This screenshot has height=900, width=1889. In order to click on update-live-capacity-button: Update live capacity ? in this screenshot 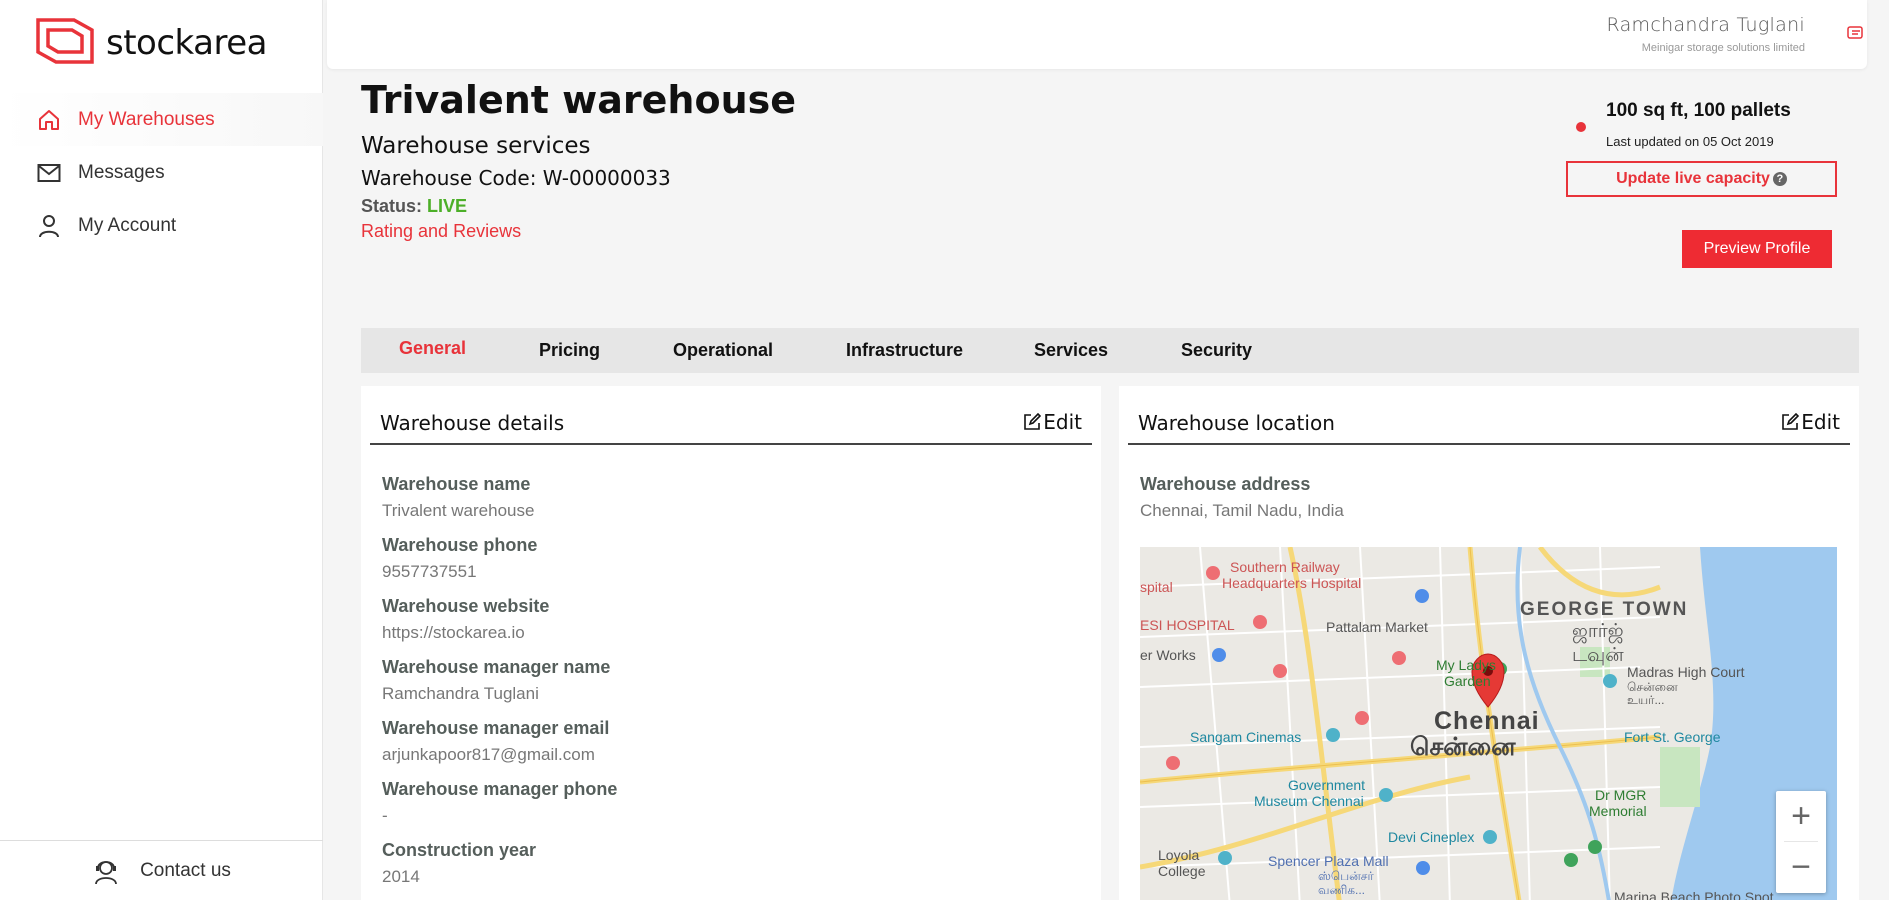, I will do `click(1701, 179)`.